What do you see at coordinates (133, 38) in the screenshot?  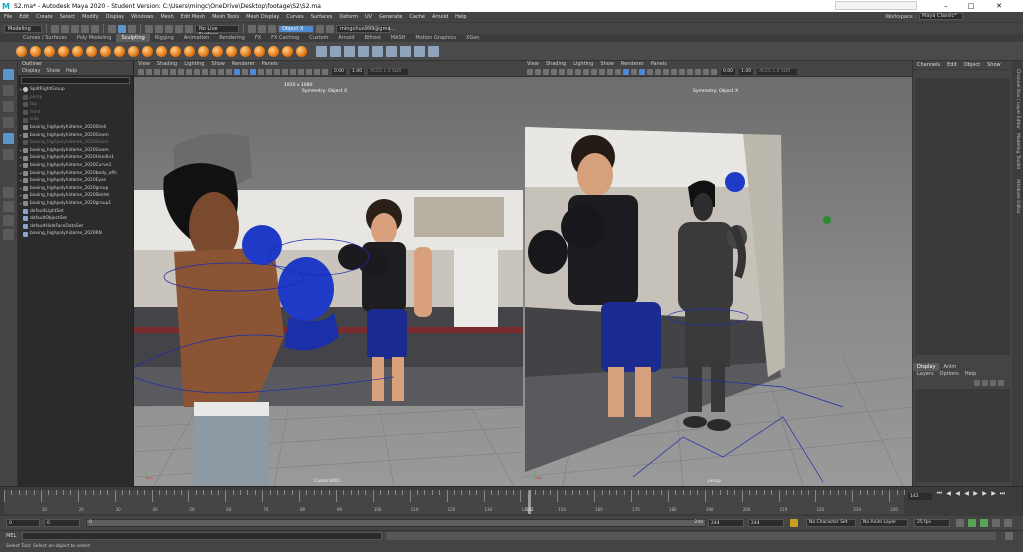 I see `shelf-tab-sculpting: Sculpting` at bounding box center [133, 38].